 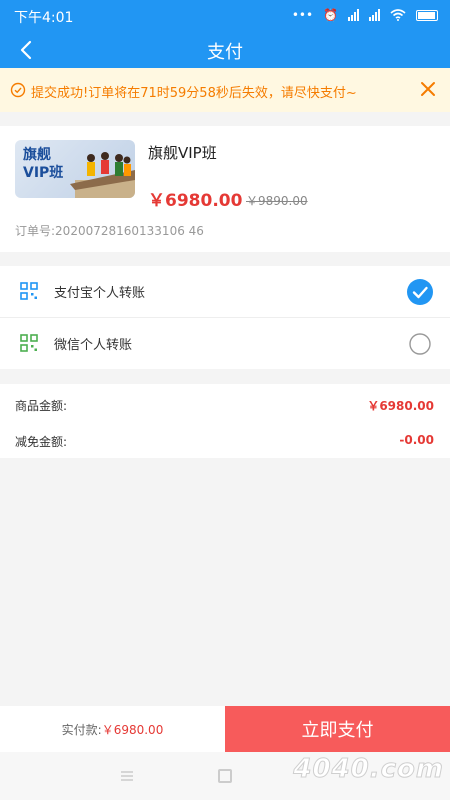 I want to click on thumbnail-text-content: 旗舰 VIP班, so click(x=43, y=164).